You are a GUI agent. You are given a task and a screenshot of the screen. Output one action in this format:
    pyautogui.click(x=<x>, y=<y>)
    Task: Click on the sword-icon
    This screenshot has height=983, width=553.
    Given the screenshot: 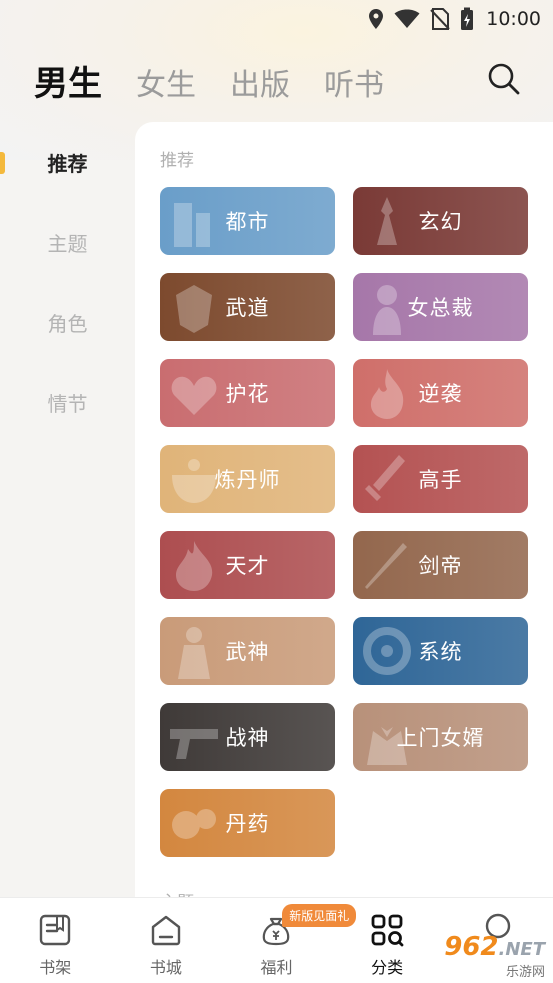 What is the action you would take?
    pyautogui.click(x=385, y=478)
    